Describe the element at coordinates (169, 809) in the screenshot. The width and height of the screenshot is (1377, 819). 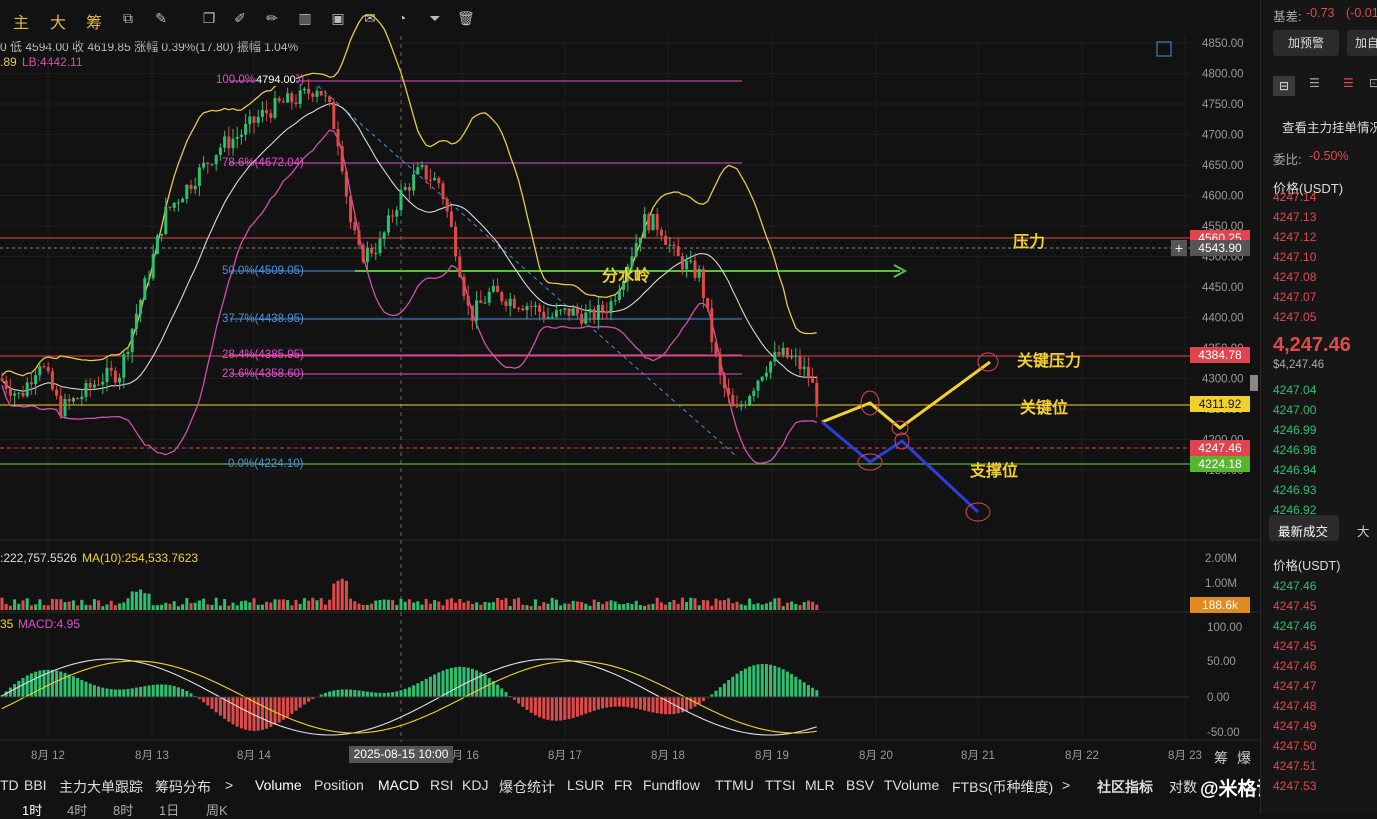
I see `interval-1d: 1日` at that location.